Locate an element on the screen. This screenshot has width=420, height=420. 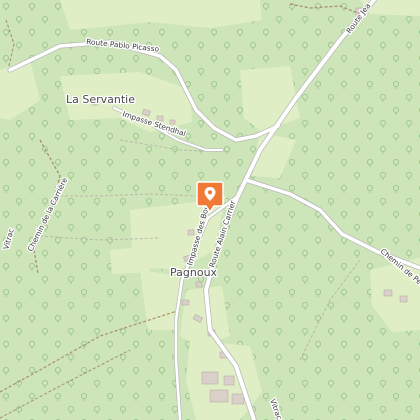
place-label-pagnoux: Pagnoux is located at coordinates (194, 272).